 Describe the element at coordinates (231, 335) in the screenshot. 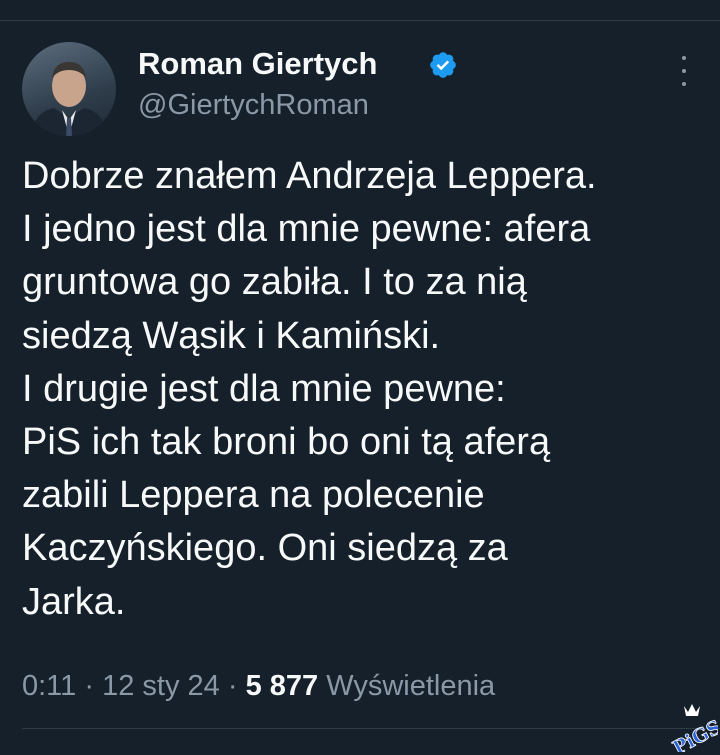

I see `tweet-text-line: siedzą Wąsik i Kamiński.` at that location.